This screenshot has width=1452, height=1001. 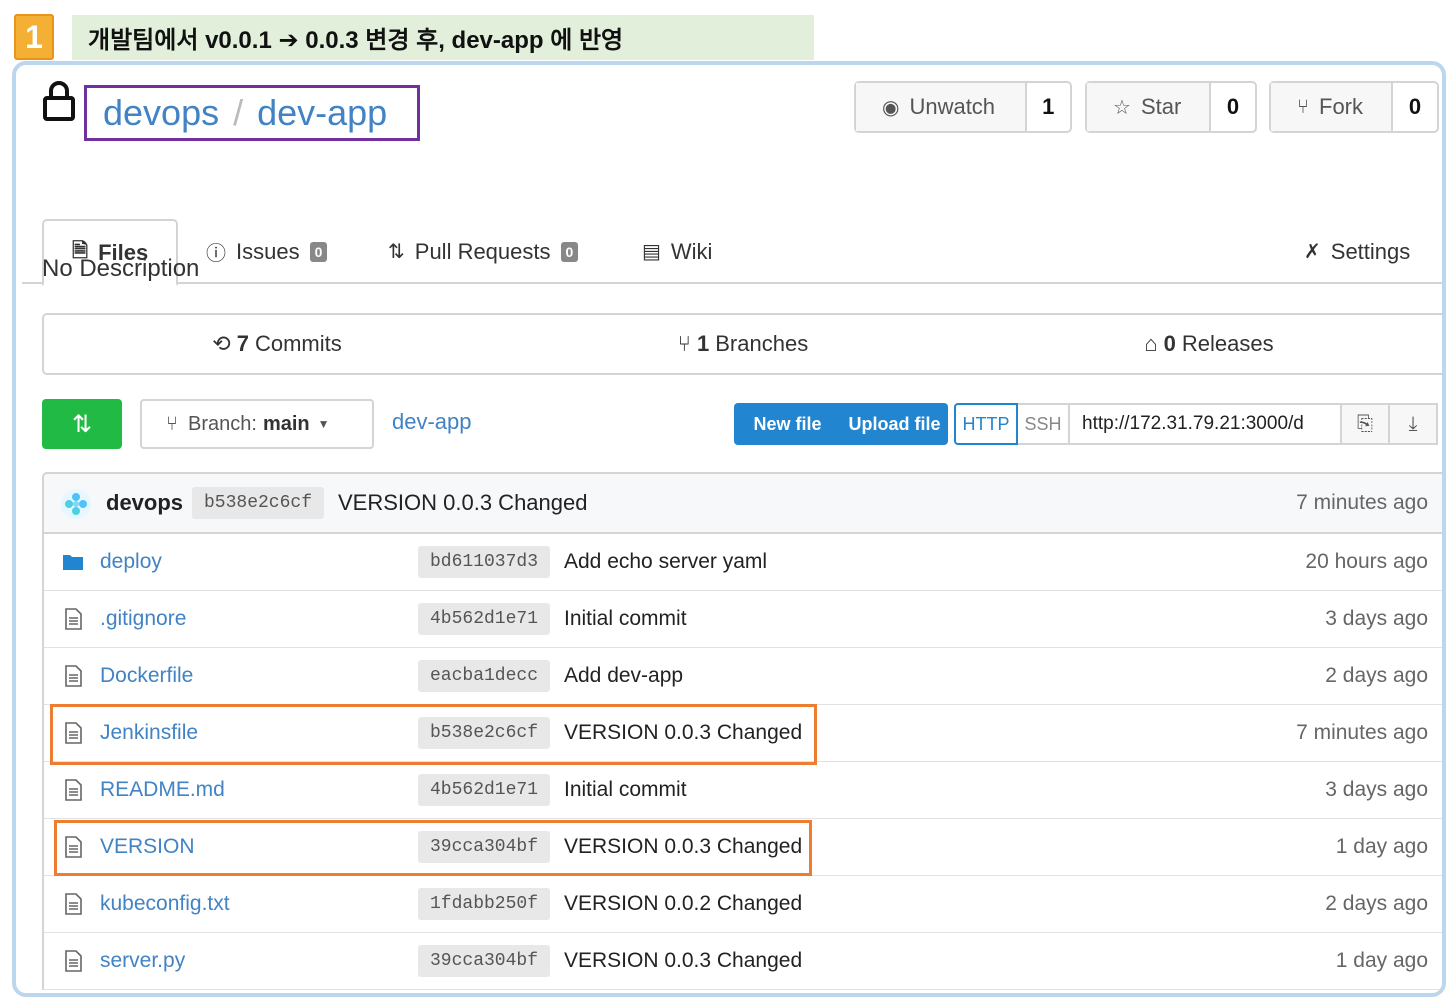 What do you see at coordinates (146, 676) in the screenshot?
I see `file-name-link: Dockerfile` at bounding box center [146, 676].